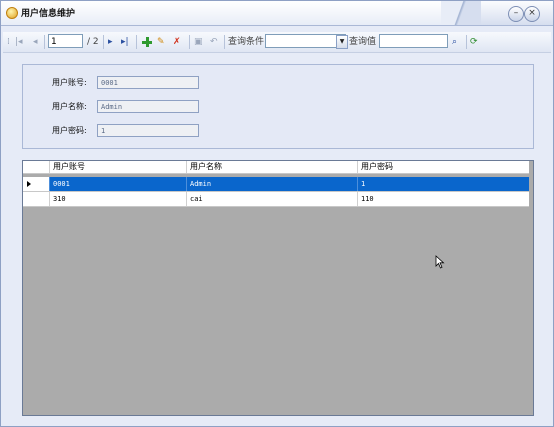  I want to click on account-label: 用户账号:, so click(69, 82).